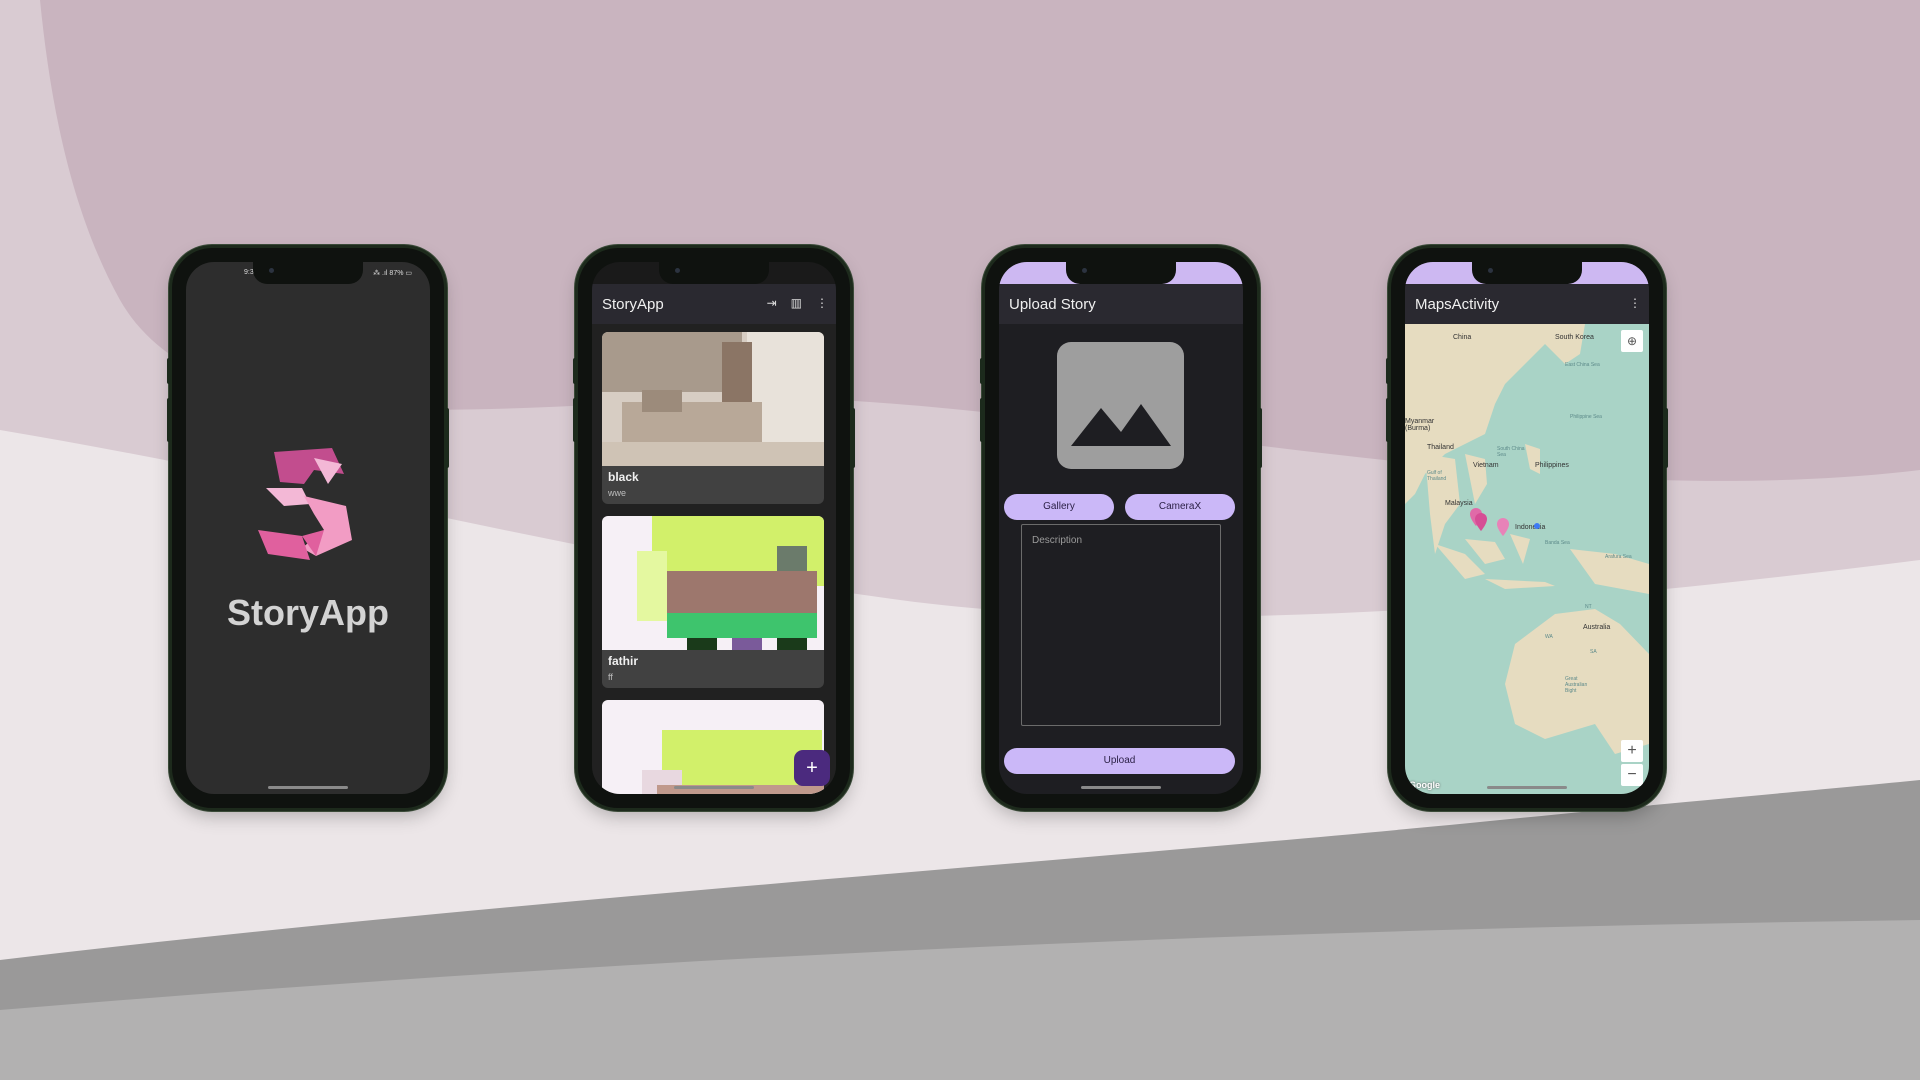  Describe the element at coordinates (1537, 526) in the screenshot. I see `current-location-dot` at that location.